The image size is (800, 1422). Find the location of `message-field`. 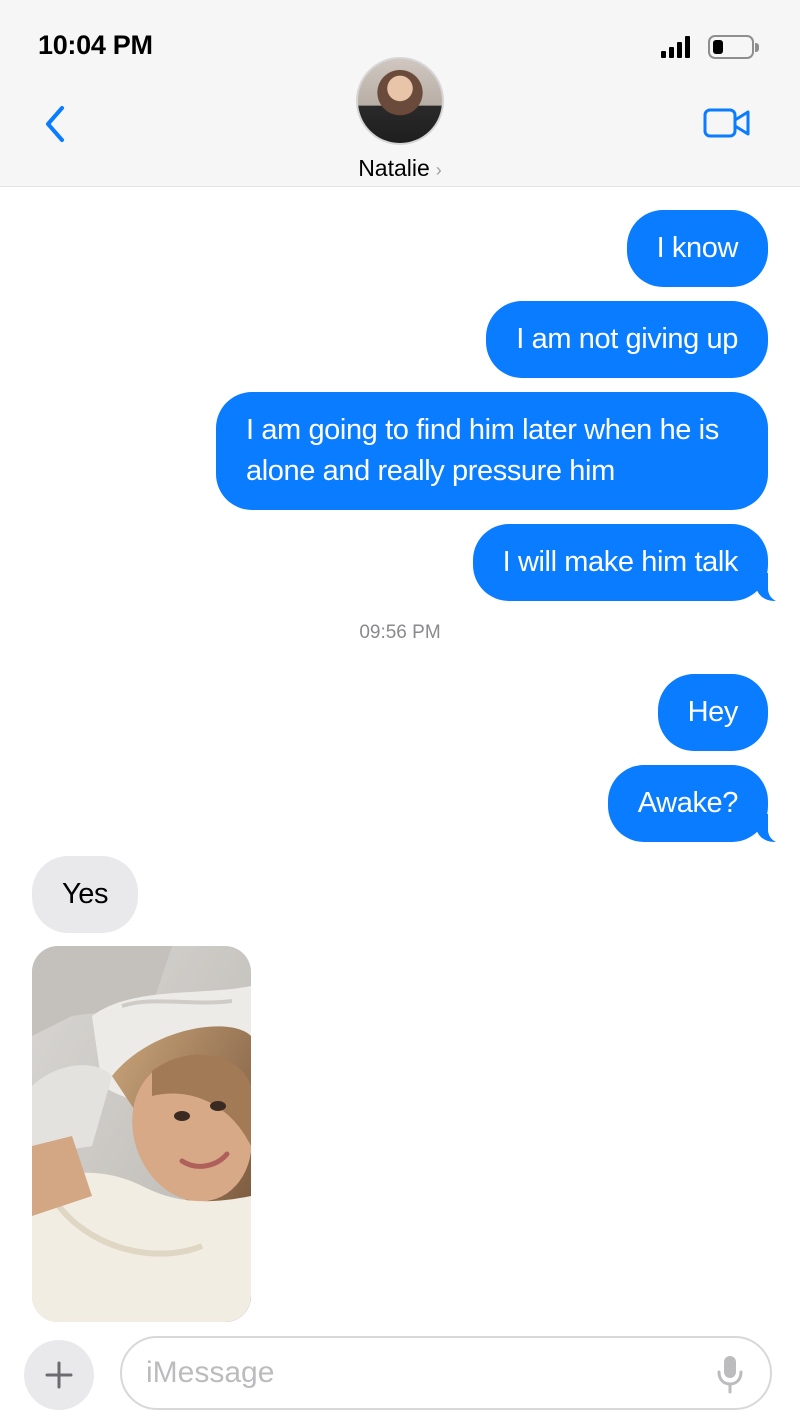

message-field is located at coordinates (446, 1373).